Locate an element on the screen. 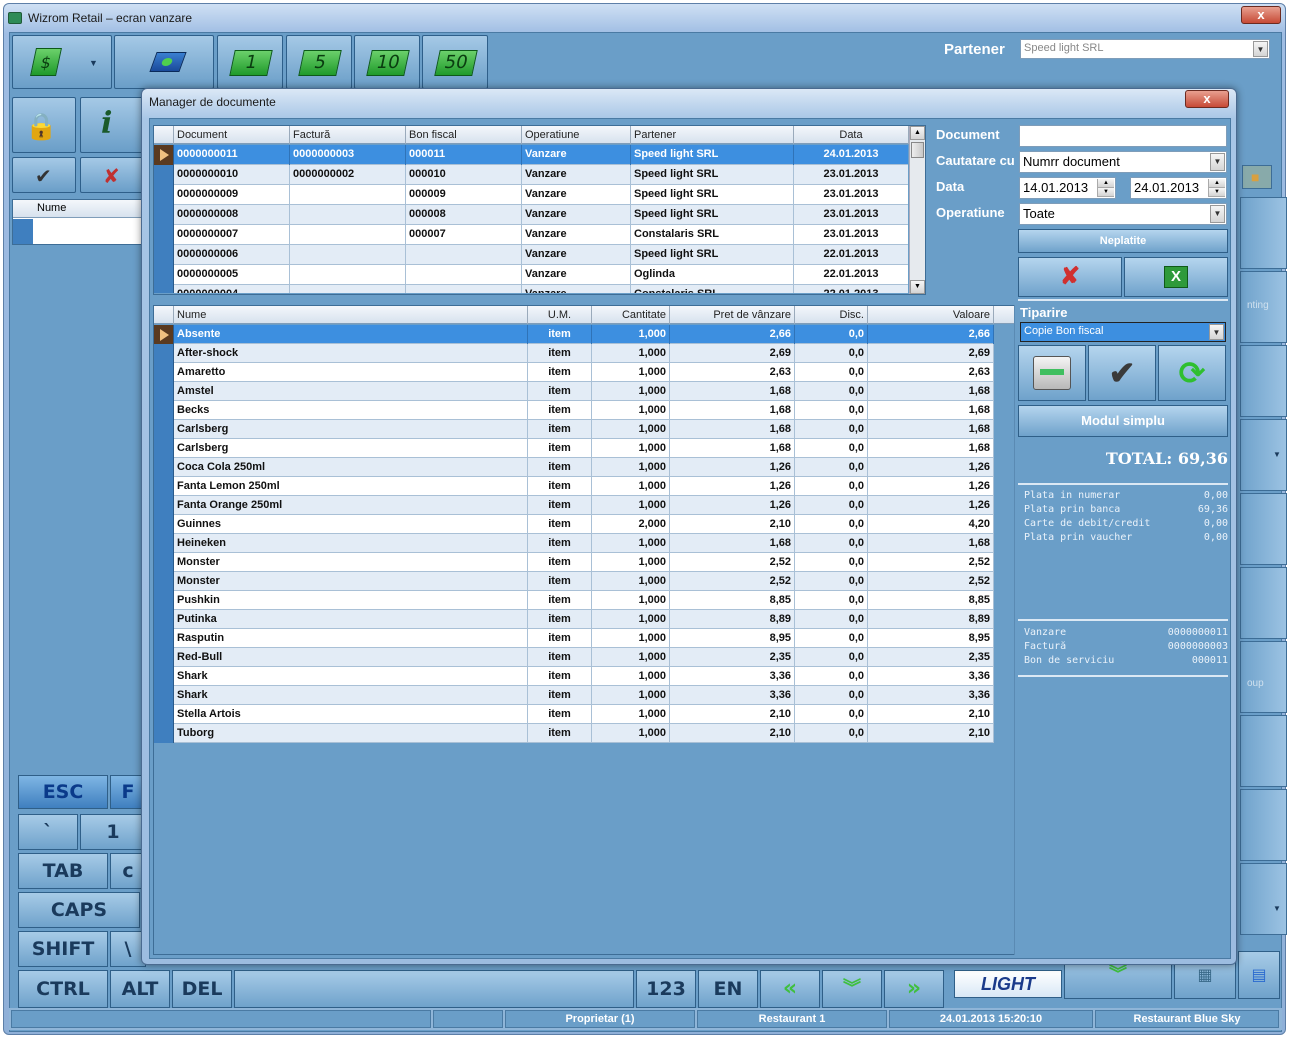  date-to-spinner: ▲ ▼ is located at coordinates (1216, 188).